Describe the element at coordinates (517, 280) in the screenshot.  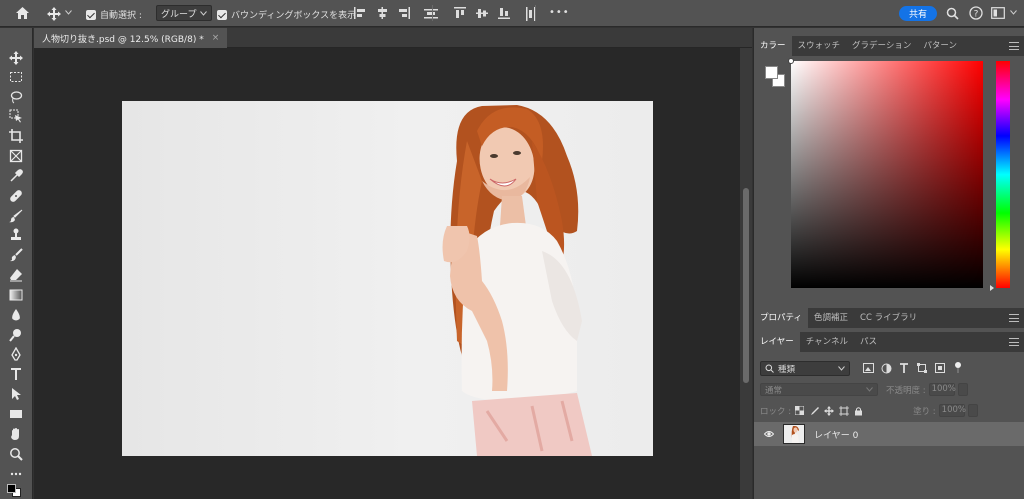
I see `portrait-photo` at that location.